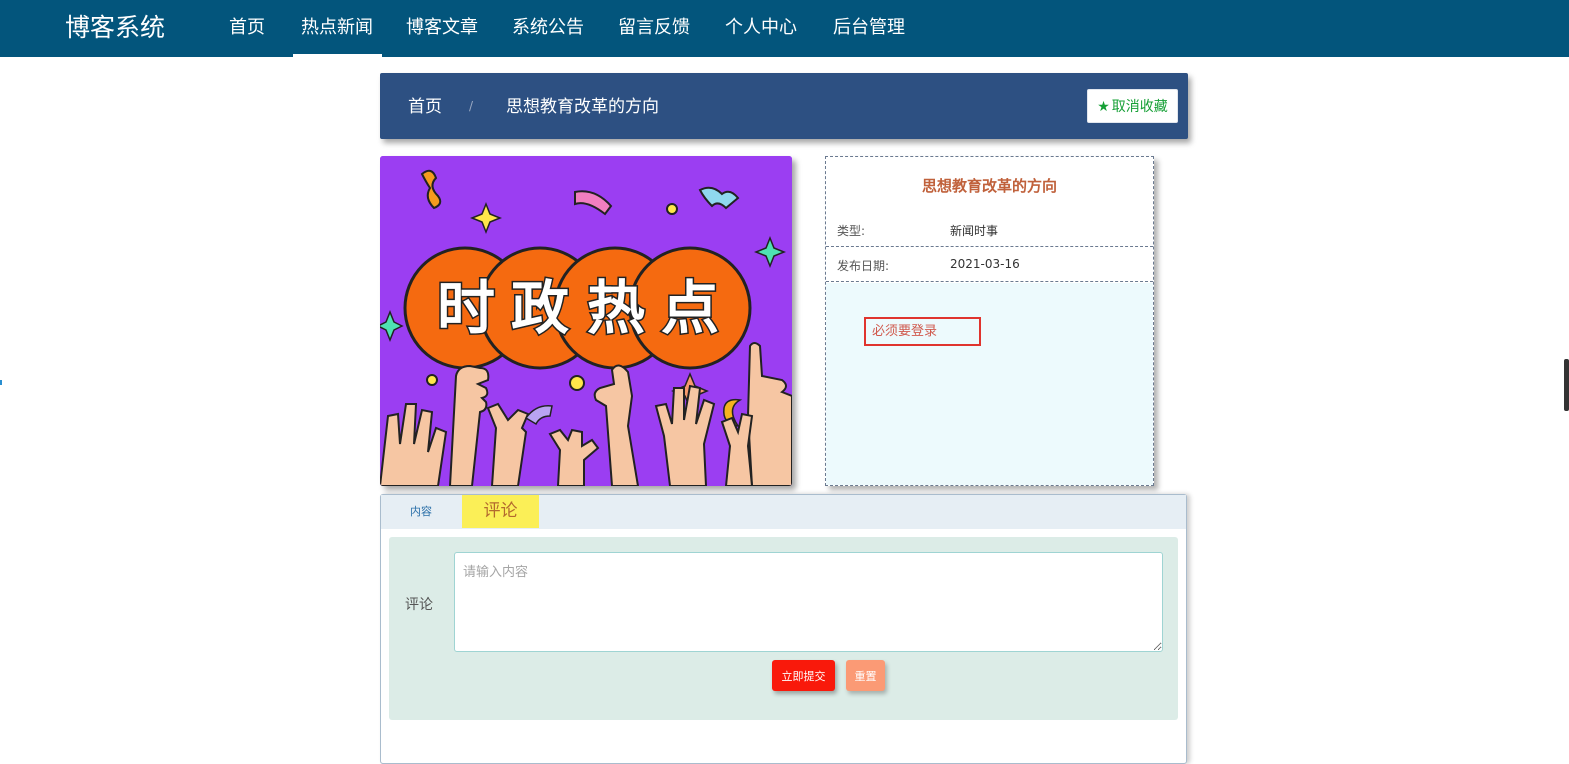 This screenshot has width=1569, height=764. Describe the element at coordinates (442, 28) in the screenshot. I see `nav-item-blog-articles: 博客文章` at that location.